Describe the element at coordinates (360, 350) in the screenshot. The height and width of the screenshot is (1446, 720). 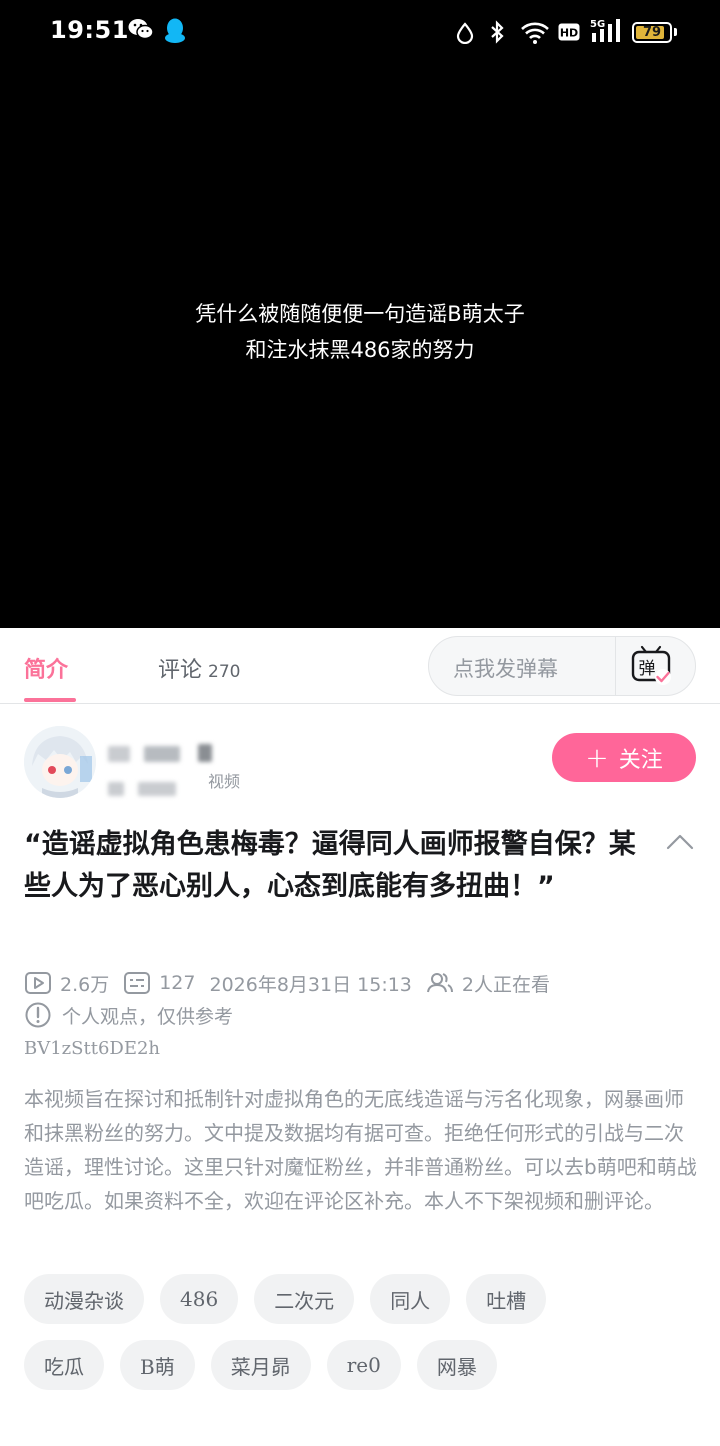
I see `subtitle-line-2: 和注水抹黑486家的努力` at that location.